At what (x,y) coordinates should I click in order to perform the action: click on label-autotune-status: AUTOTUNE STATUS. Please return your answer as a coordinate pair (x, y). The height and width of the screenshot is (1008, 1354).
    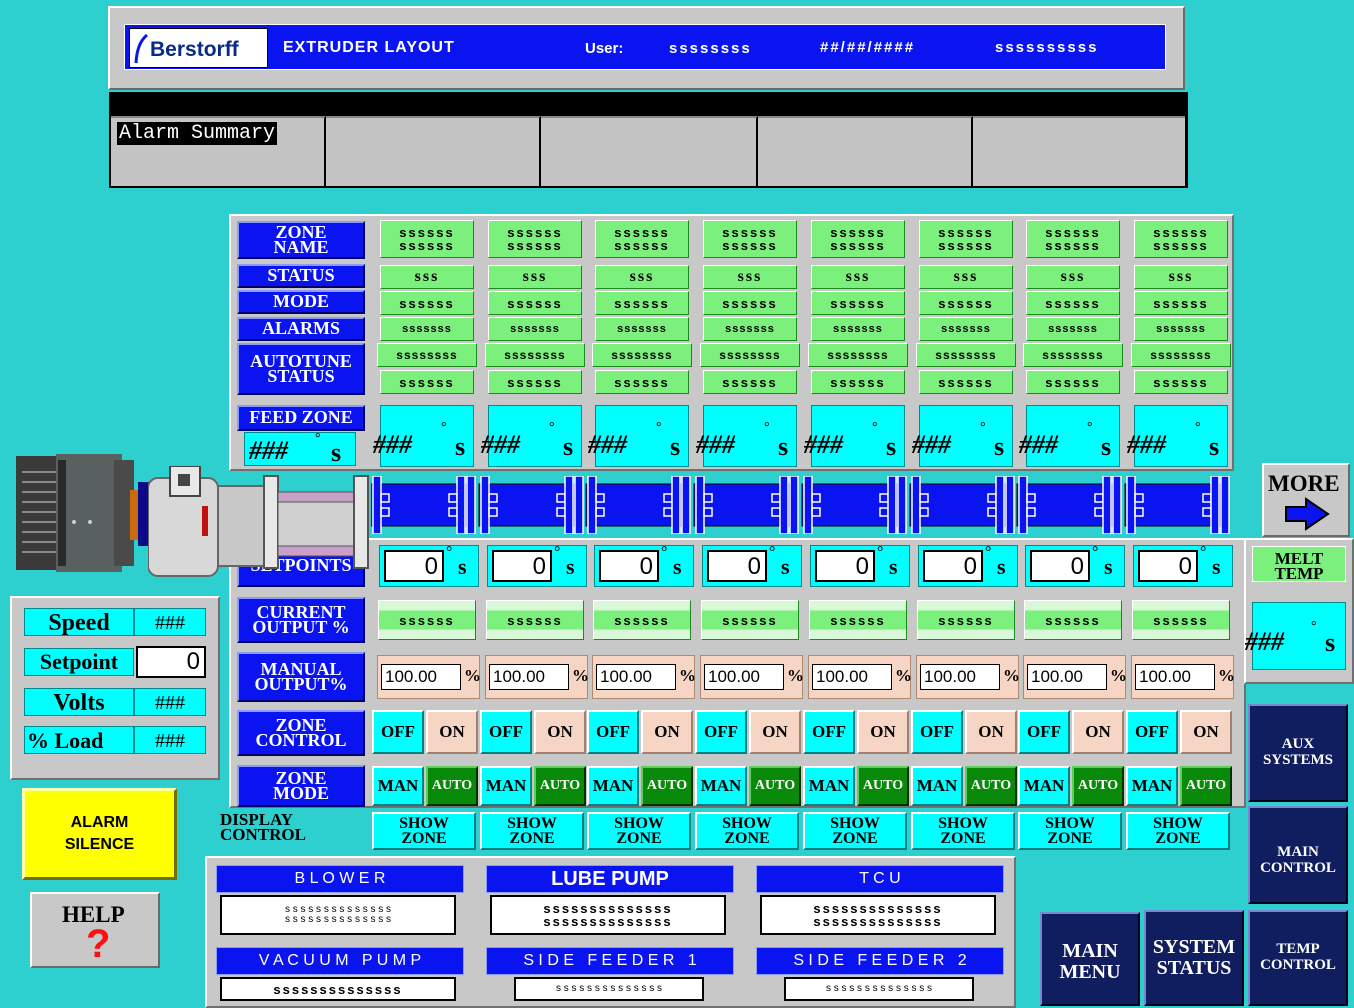
    Looking at the image, I should click on (301, 369).